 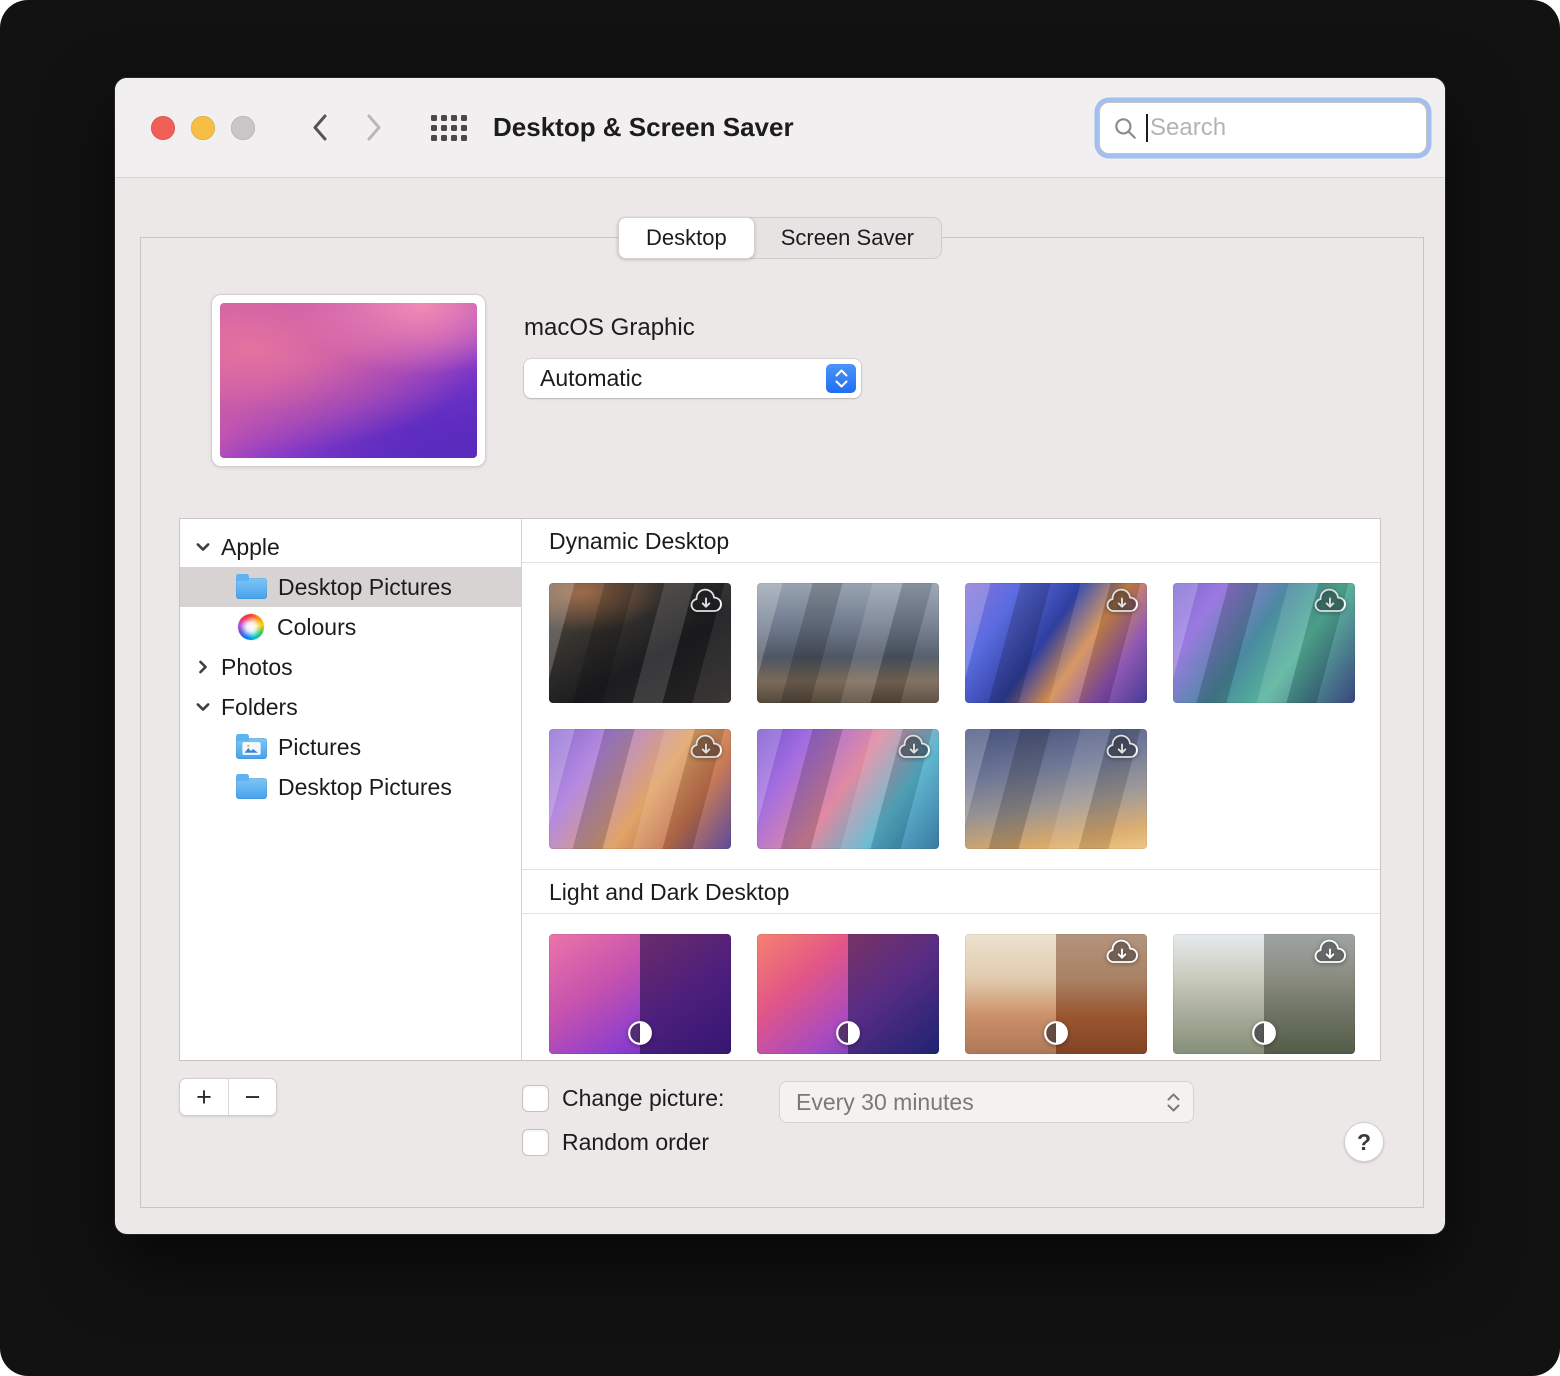 What do you see at coordinates (1125, 128) in the screenshot?
I see `search-icon` at bounding box center [1125, 128].